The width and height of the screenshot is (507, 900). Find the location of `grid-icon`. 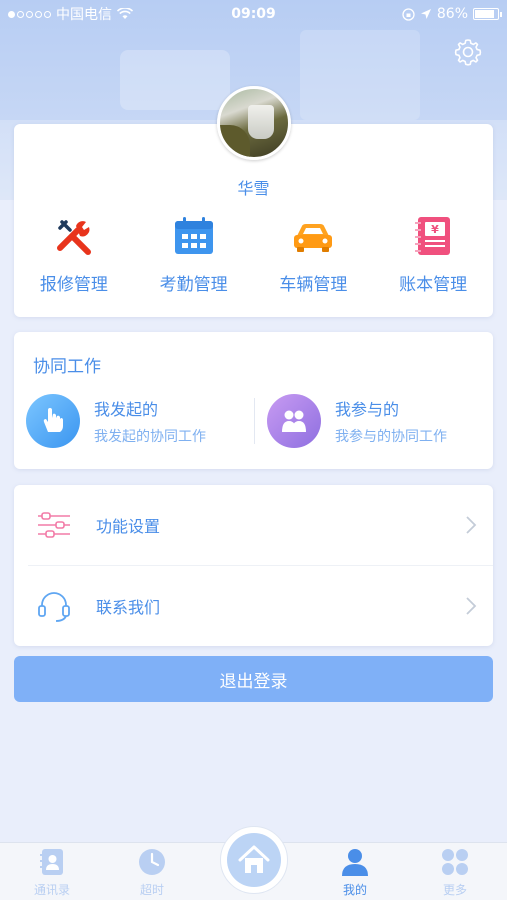

grid-icon is located at coordinates (455, 862).